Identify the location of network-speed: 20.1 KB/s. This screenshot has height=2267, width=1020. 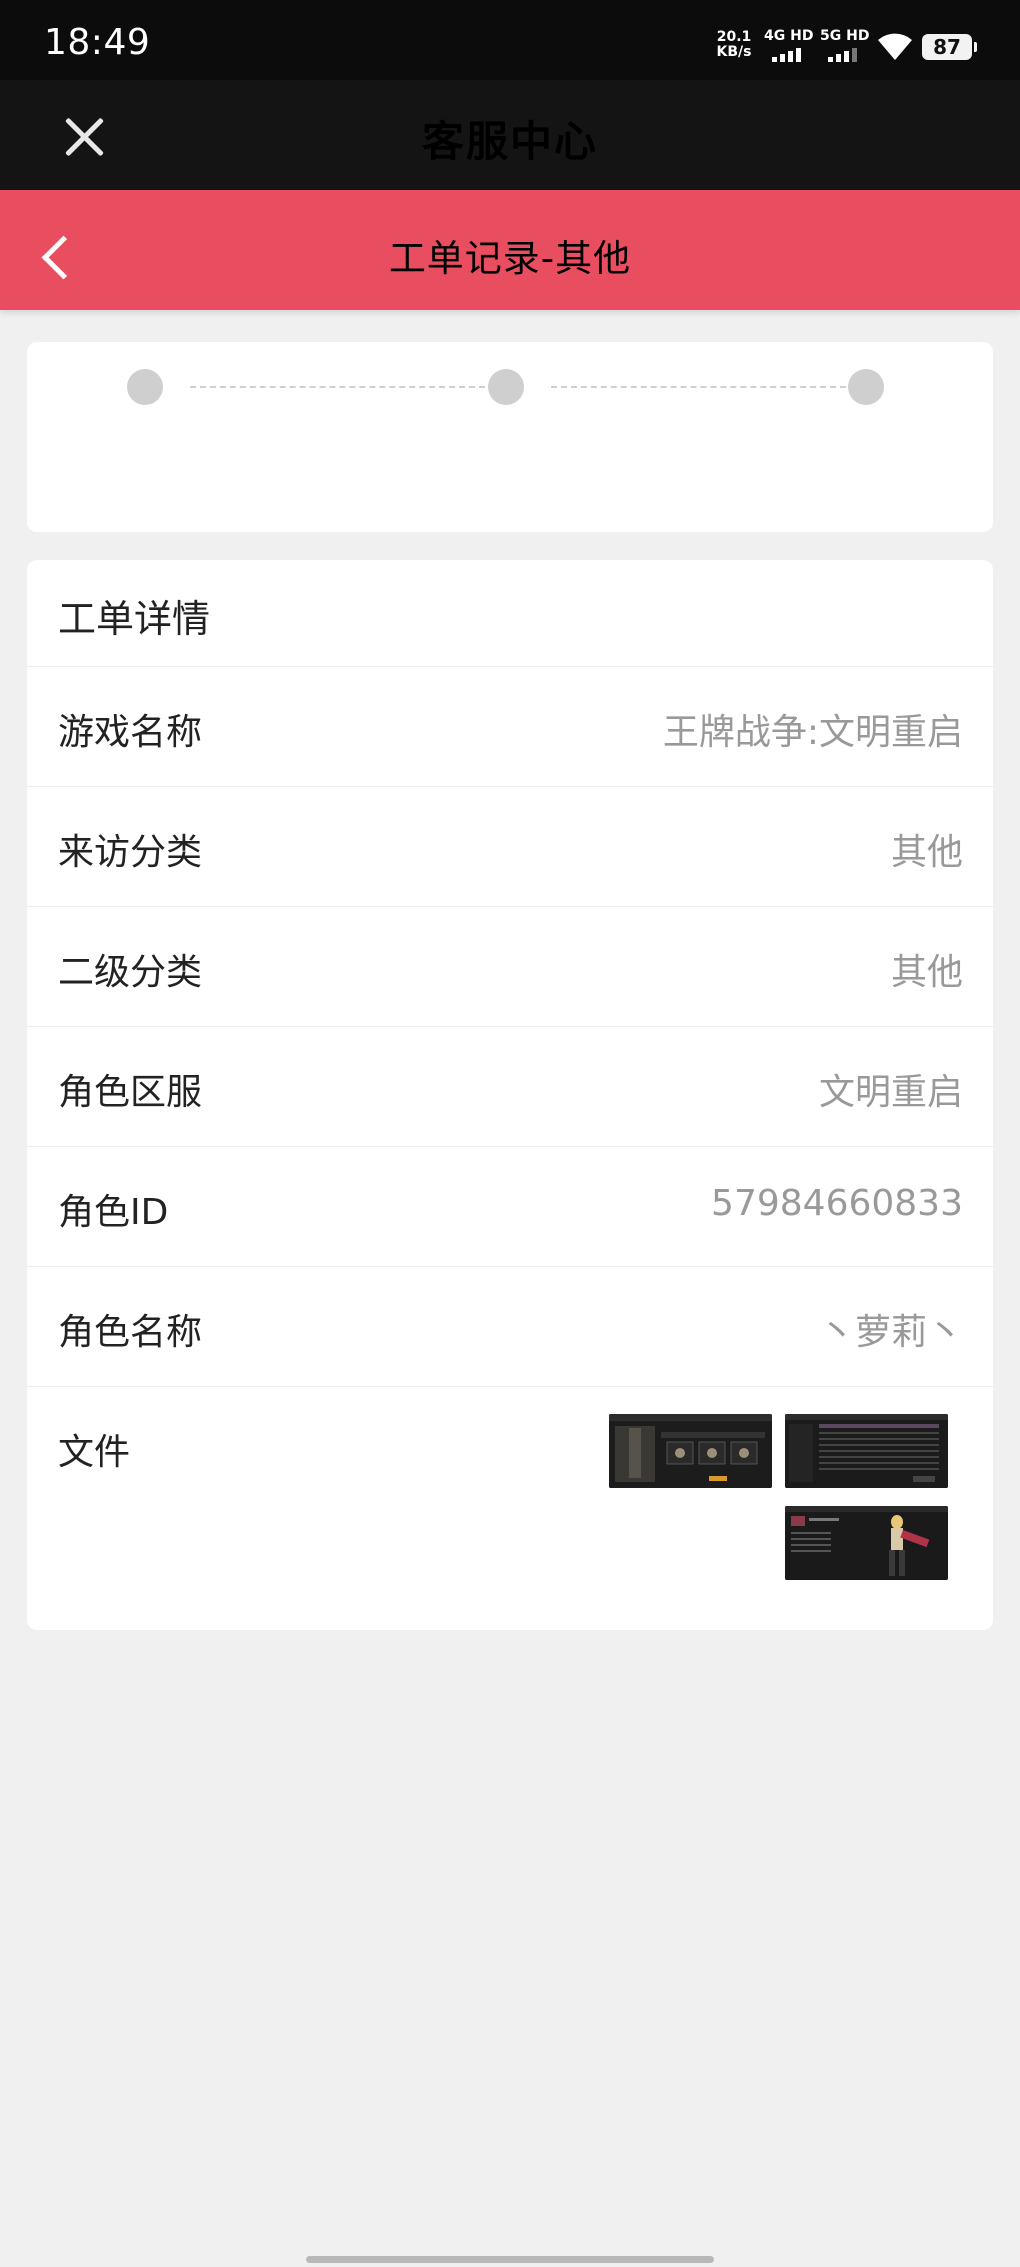
(734, 45).